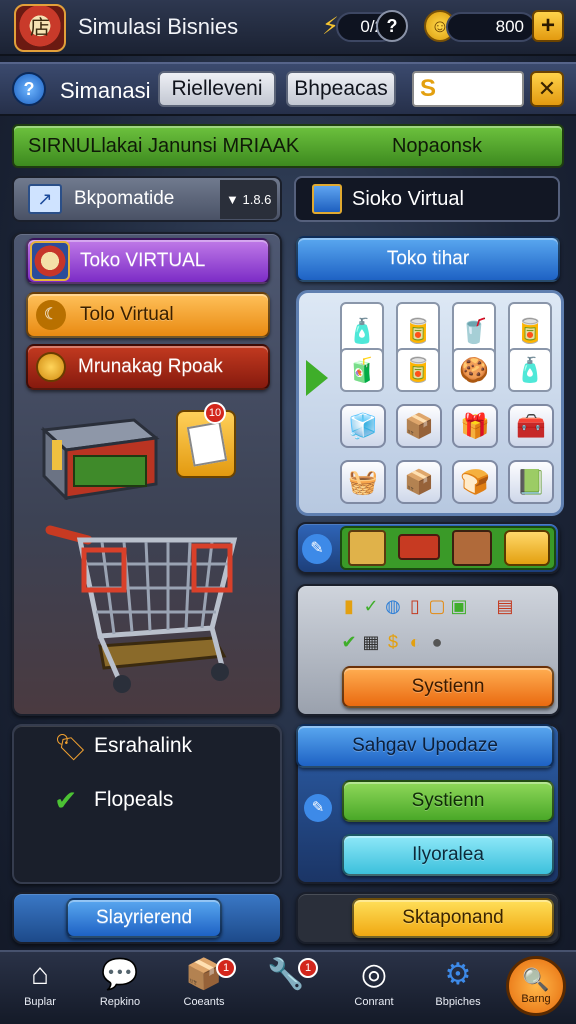 The height and width of the screenshot is (1024, 576). What do you see at coordinates (204, 1002) in the screenshot?
I see `nav-label: Coeants` at bounding box center [204, 1002].